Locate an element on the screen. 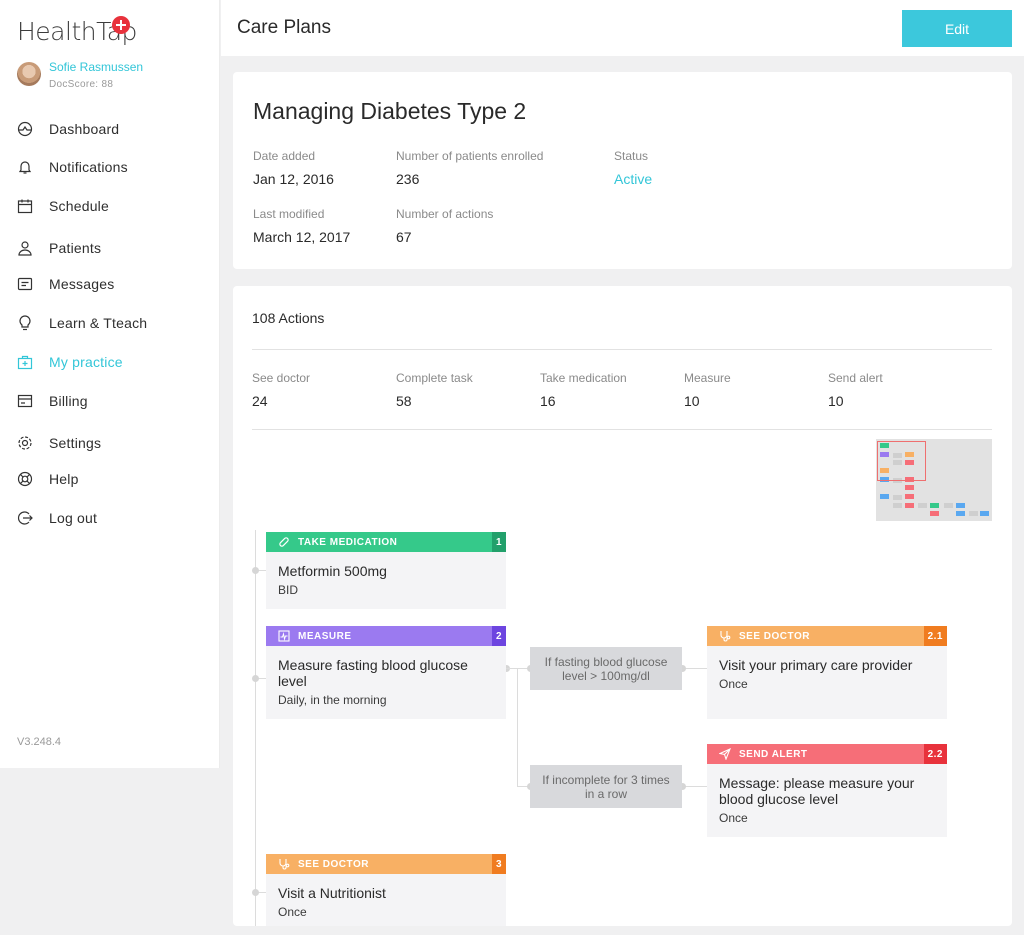 The width and height of the screenshot is (1024, 935). actions-count-label: Number of actions is located at coordinates (445, 214).